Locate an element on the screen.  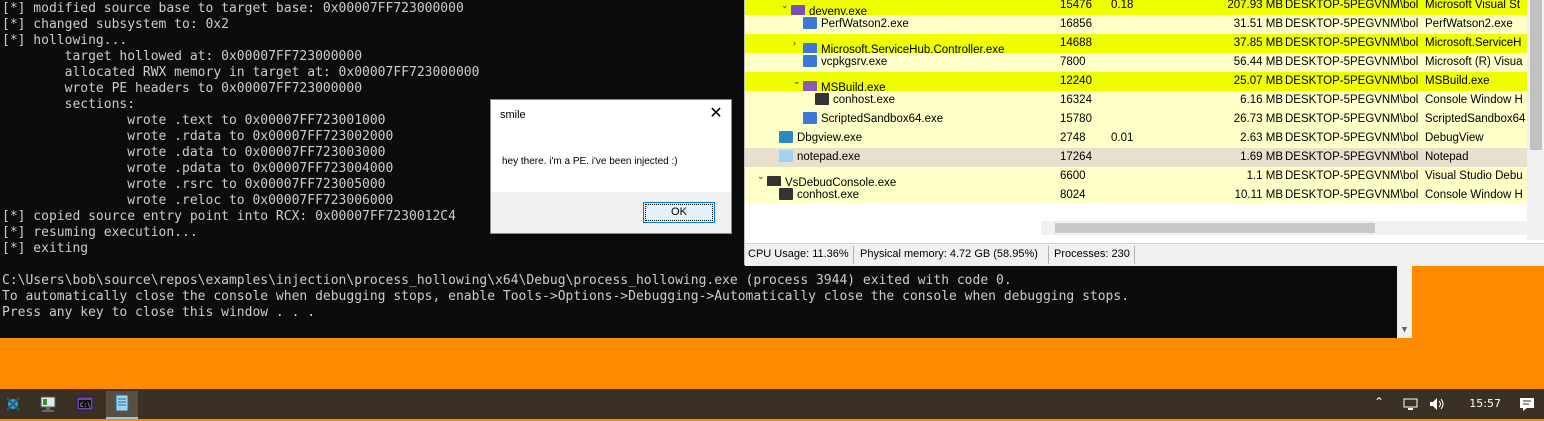
memory-cell: 56.44 MB is located at coordinates (1258, 62).